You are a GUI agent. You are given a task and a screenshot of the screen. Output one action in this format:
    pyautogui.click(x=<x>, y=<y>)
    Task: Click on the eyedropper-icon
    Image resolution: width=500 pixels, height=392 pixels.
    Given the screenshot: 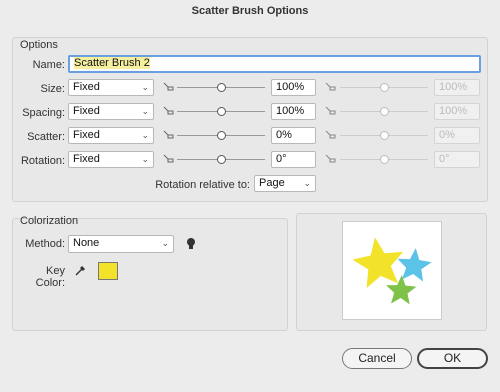 What is the action you would take?
    pyautogui.click(x=80, y=270)
    